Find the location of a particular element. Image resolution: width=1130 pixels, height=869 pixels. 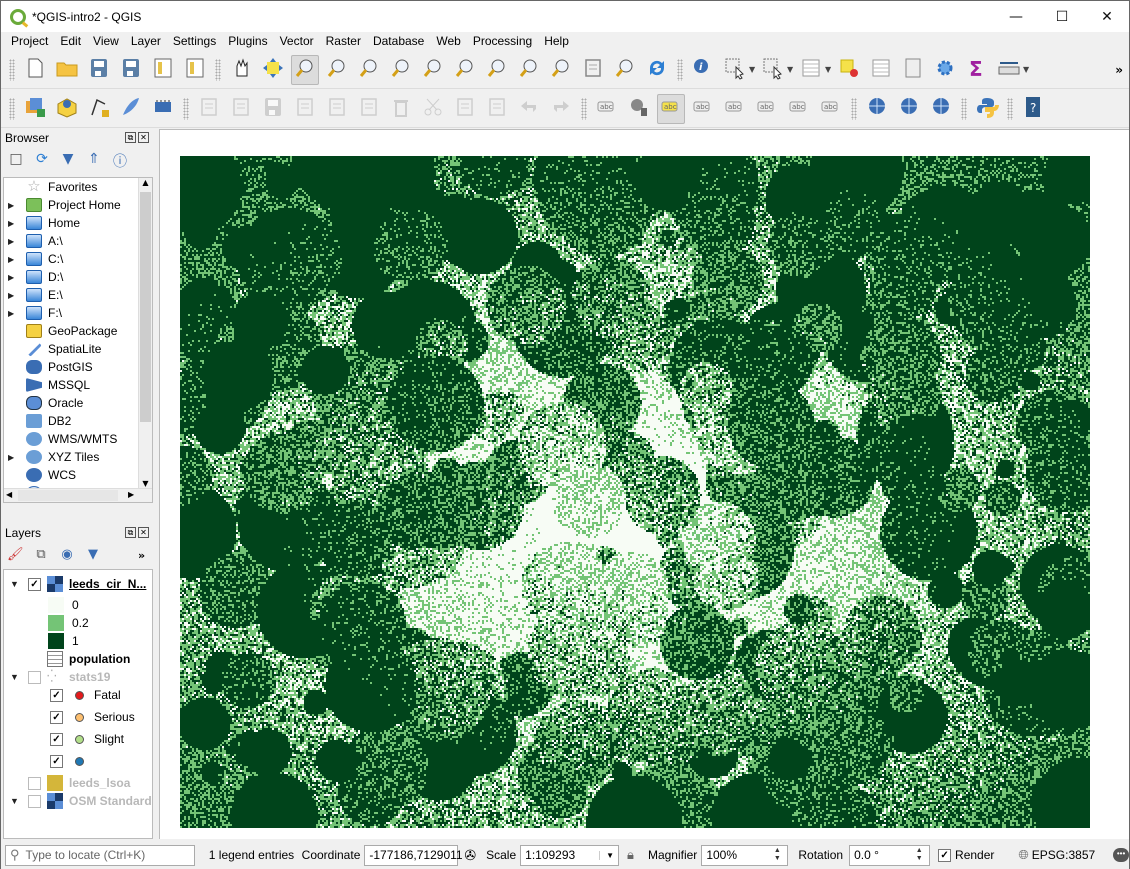

refresh-icon: ⟳ is located at coordinates (42, 161).